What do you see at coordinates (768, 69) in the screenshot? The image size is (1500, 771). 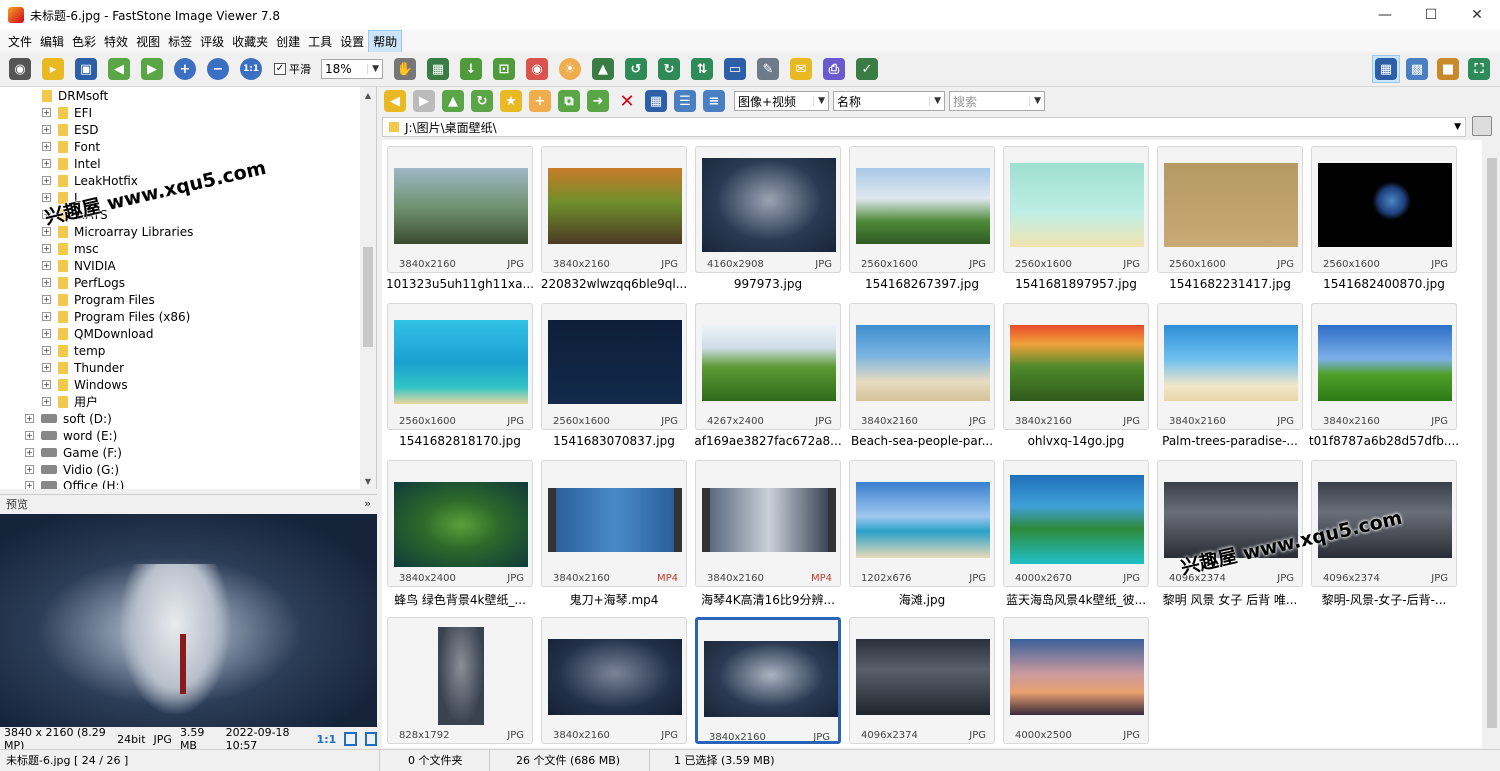 I see `draw-button: ✎` at bounding box center [768, 69].